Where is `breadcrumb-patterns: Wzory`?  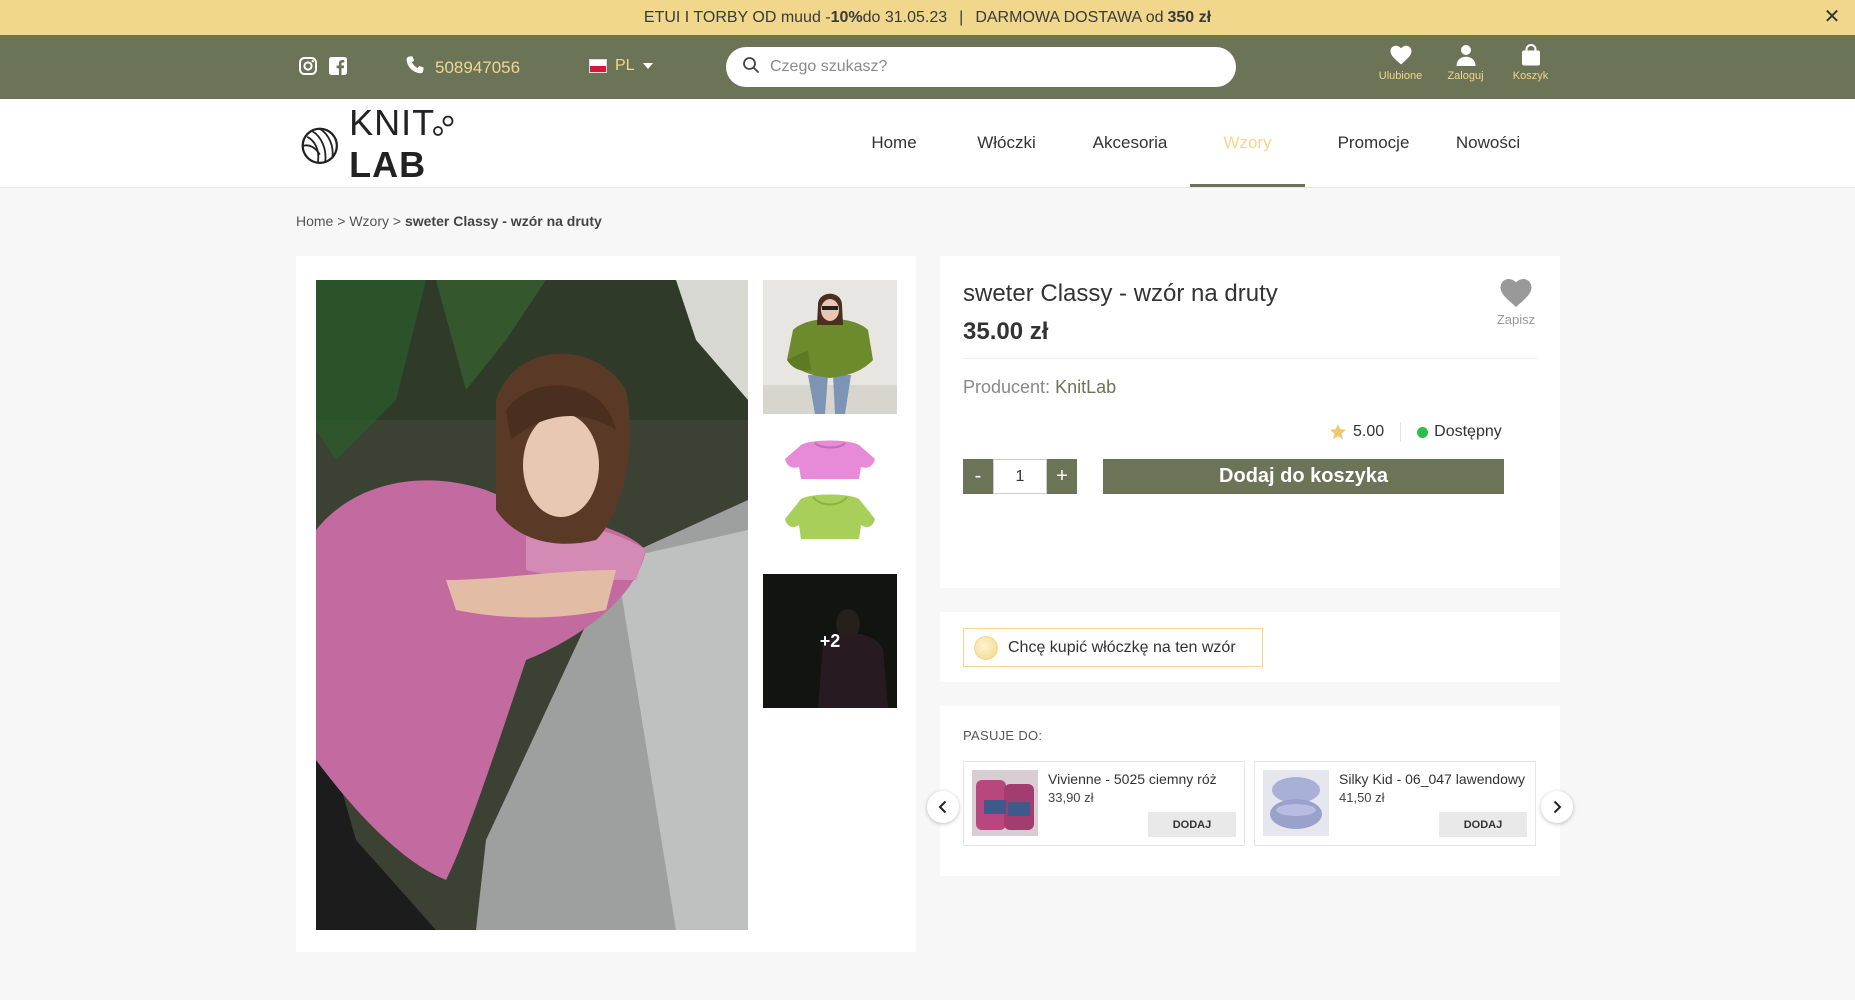 breadcrumb-patterns: Wzory is located at coordinates (369, 221).